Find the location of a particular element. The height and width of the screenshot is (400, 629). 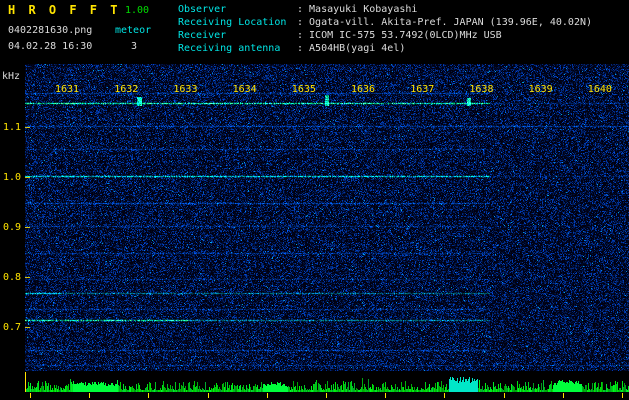

time-label: 1632 is located at coordinates (126, 89).